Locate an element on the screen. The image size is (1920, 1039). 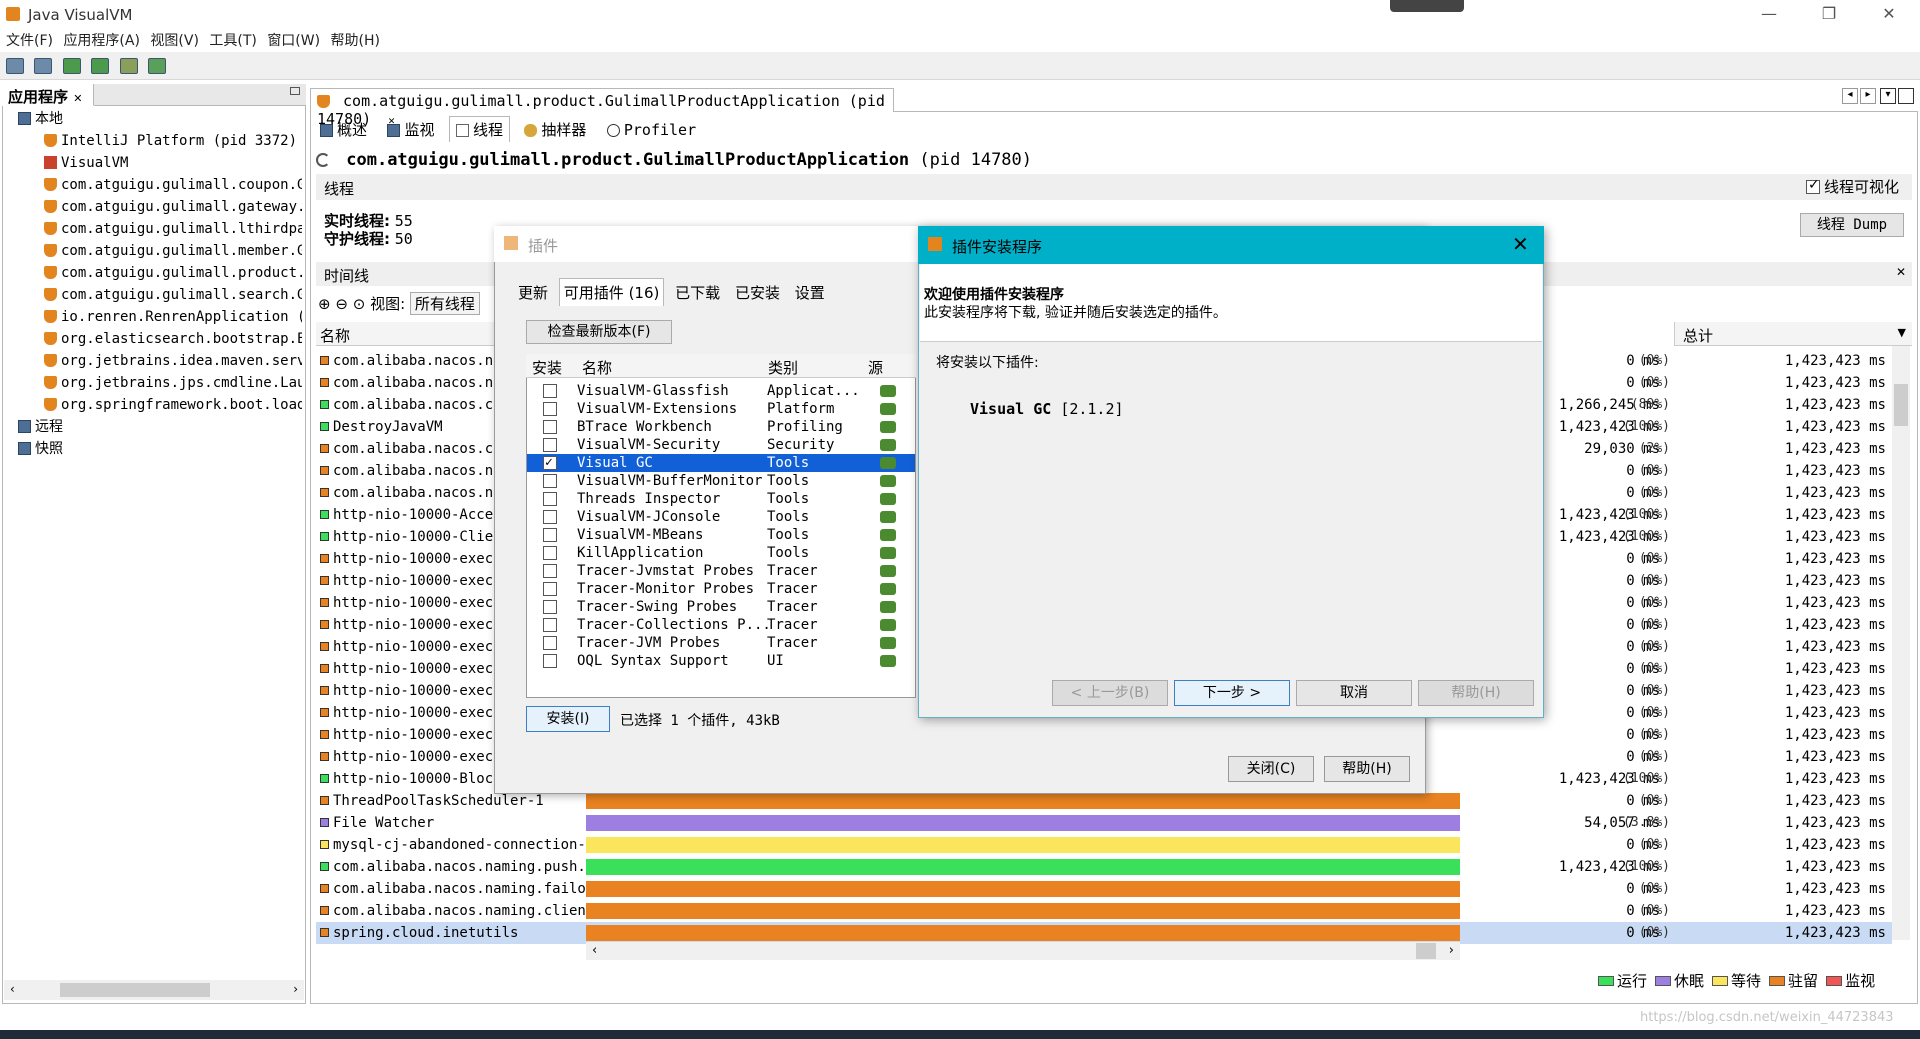
timeline-scrollbar: ‹ › is located at coordinates (1023, 951).